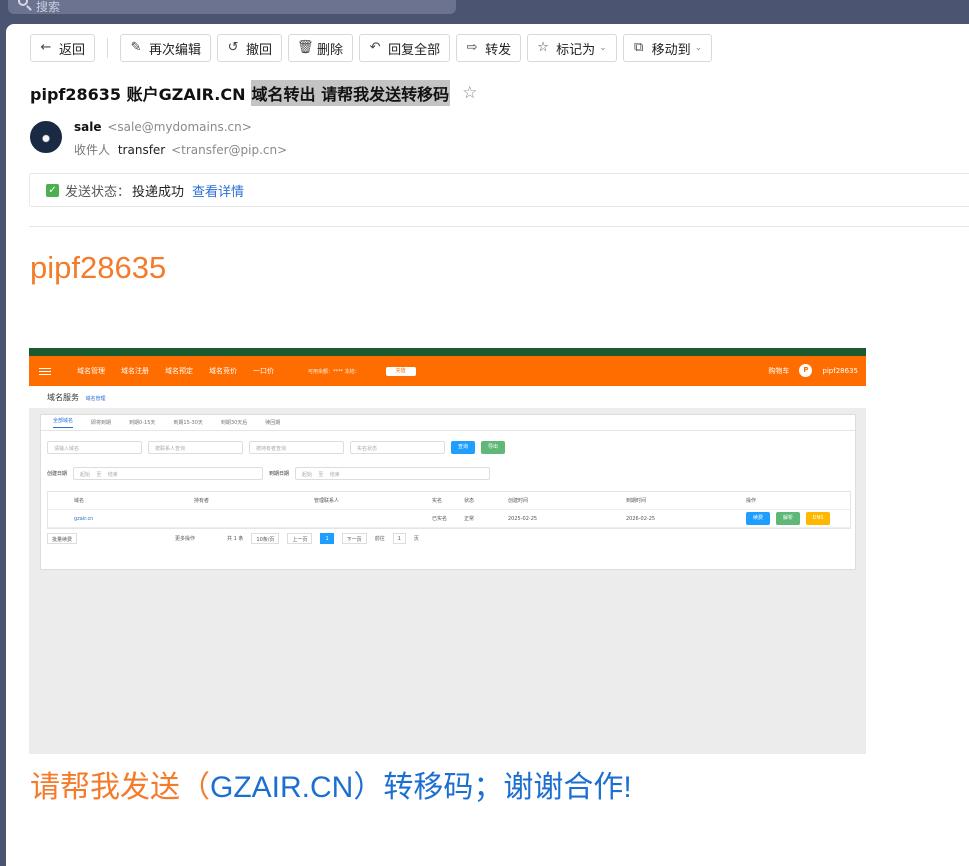  What do you see at coordinates (399, 538) in the screenshot?
I see `shot-goto-page: 1` at bounding box center [399, 538].